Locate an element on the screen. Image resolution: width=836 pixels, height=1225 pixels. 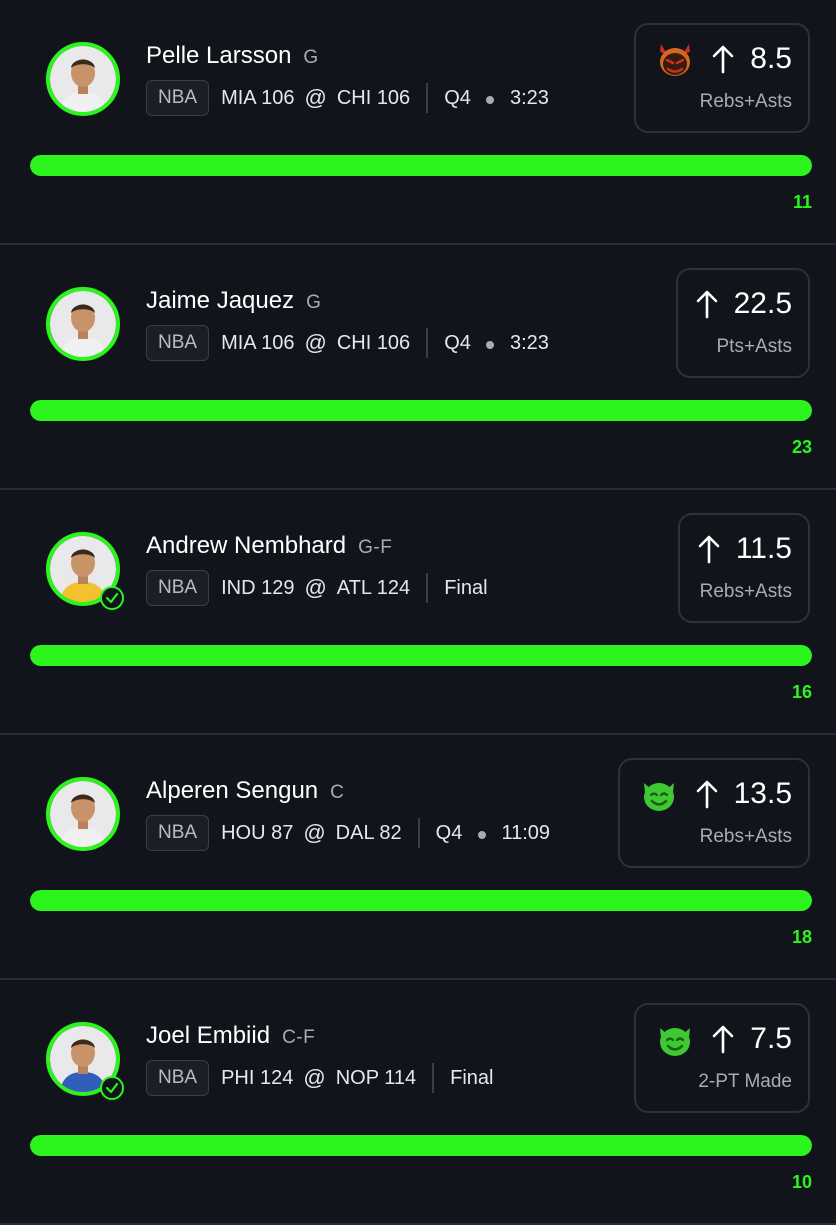
projection-box: 22.5 Pts+Asts is located at coordinates (742, 323).